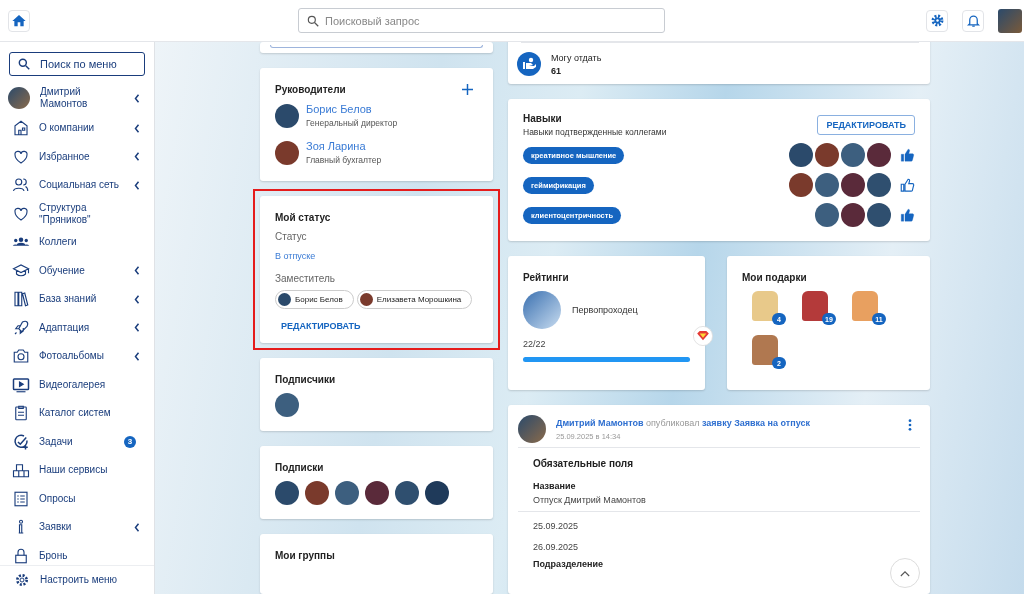 The height and width of the screenshot is (594, 1024). I want to click on bell-icon, so click(973, 20).